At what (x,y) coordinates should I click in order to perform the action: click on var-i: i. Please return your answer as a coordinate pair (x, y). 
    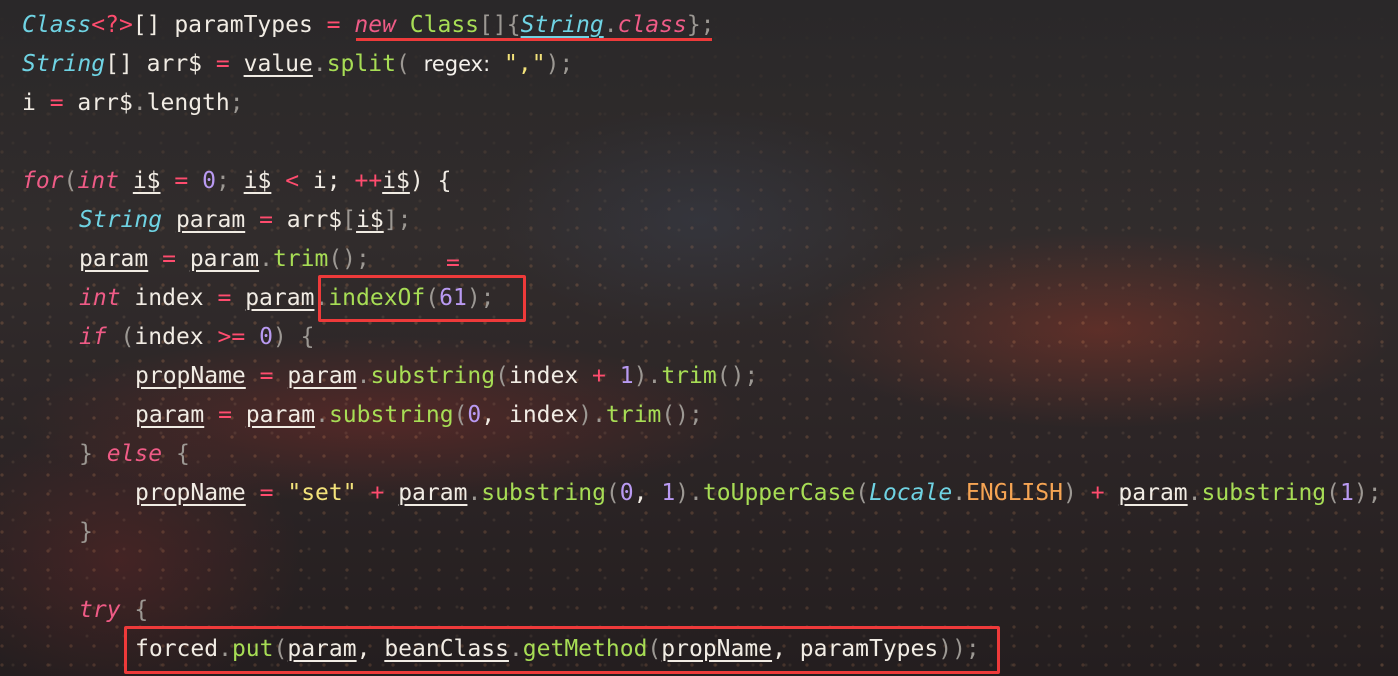
    Looking at the image, I should click on (36, 103).